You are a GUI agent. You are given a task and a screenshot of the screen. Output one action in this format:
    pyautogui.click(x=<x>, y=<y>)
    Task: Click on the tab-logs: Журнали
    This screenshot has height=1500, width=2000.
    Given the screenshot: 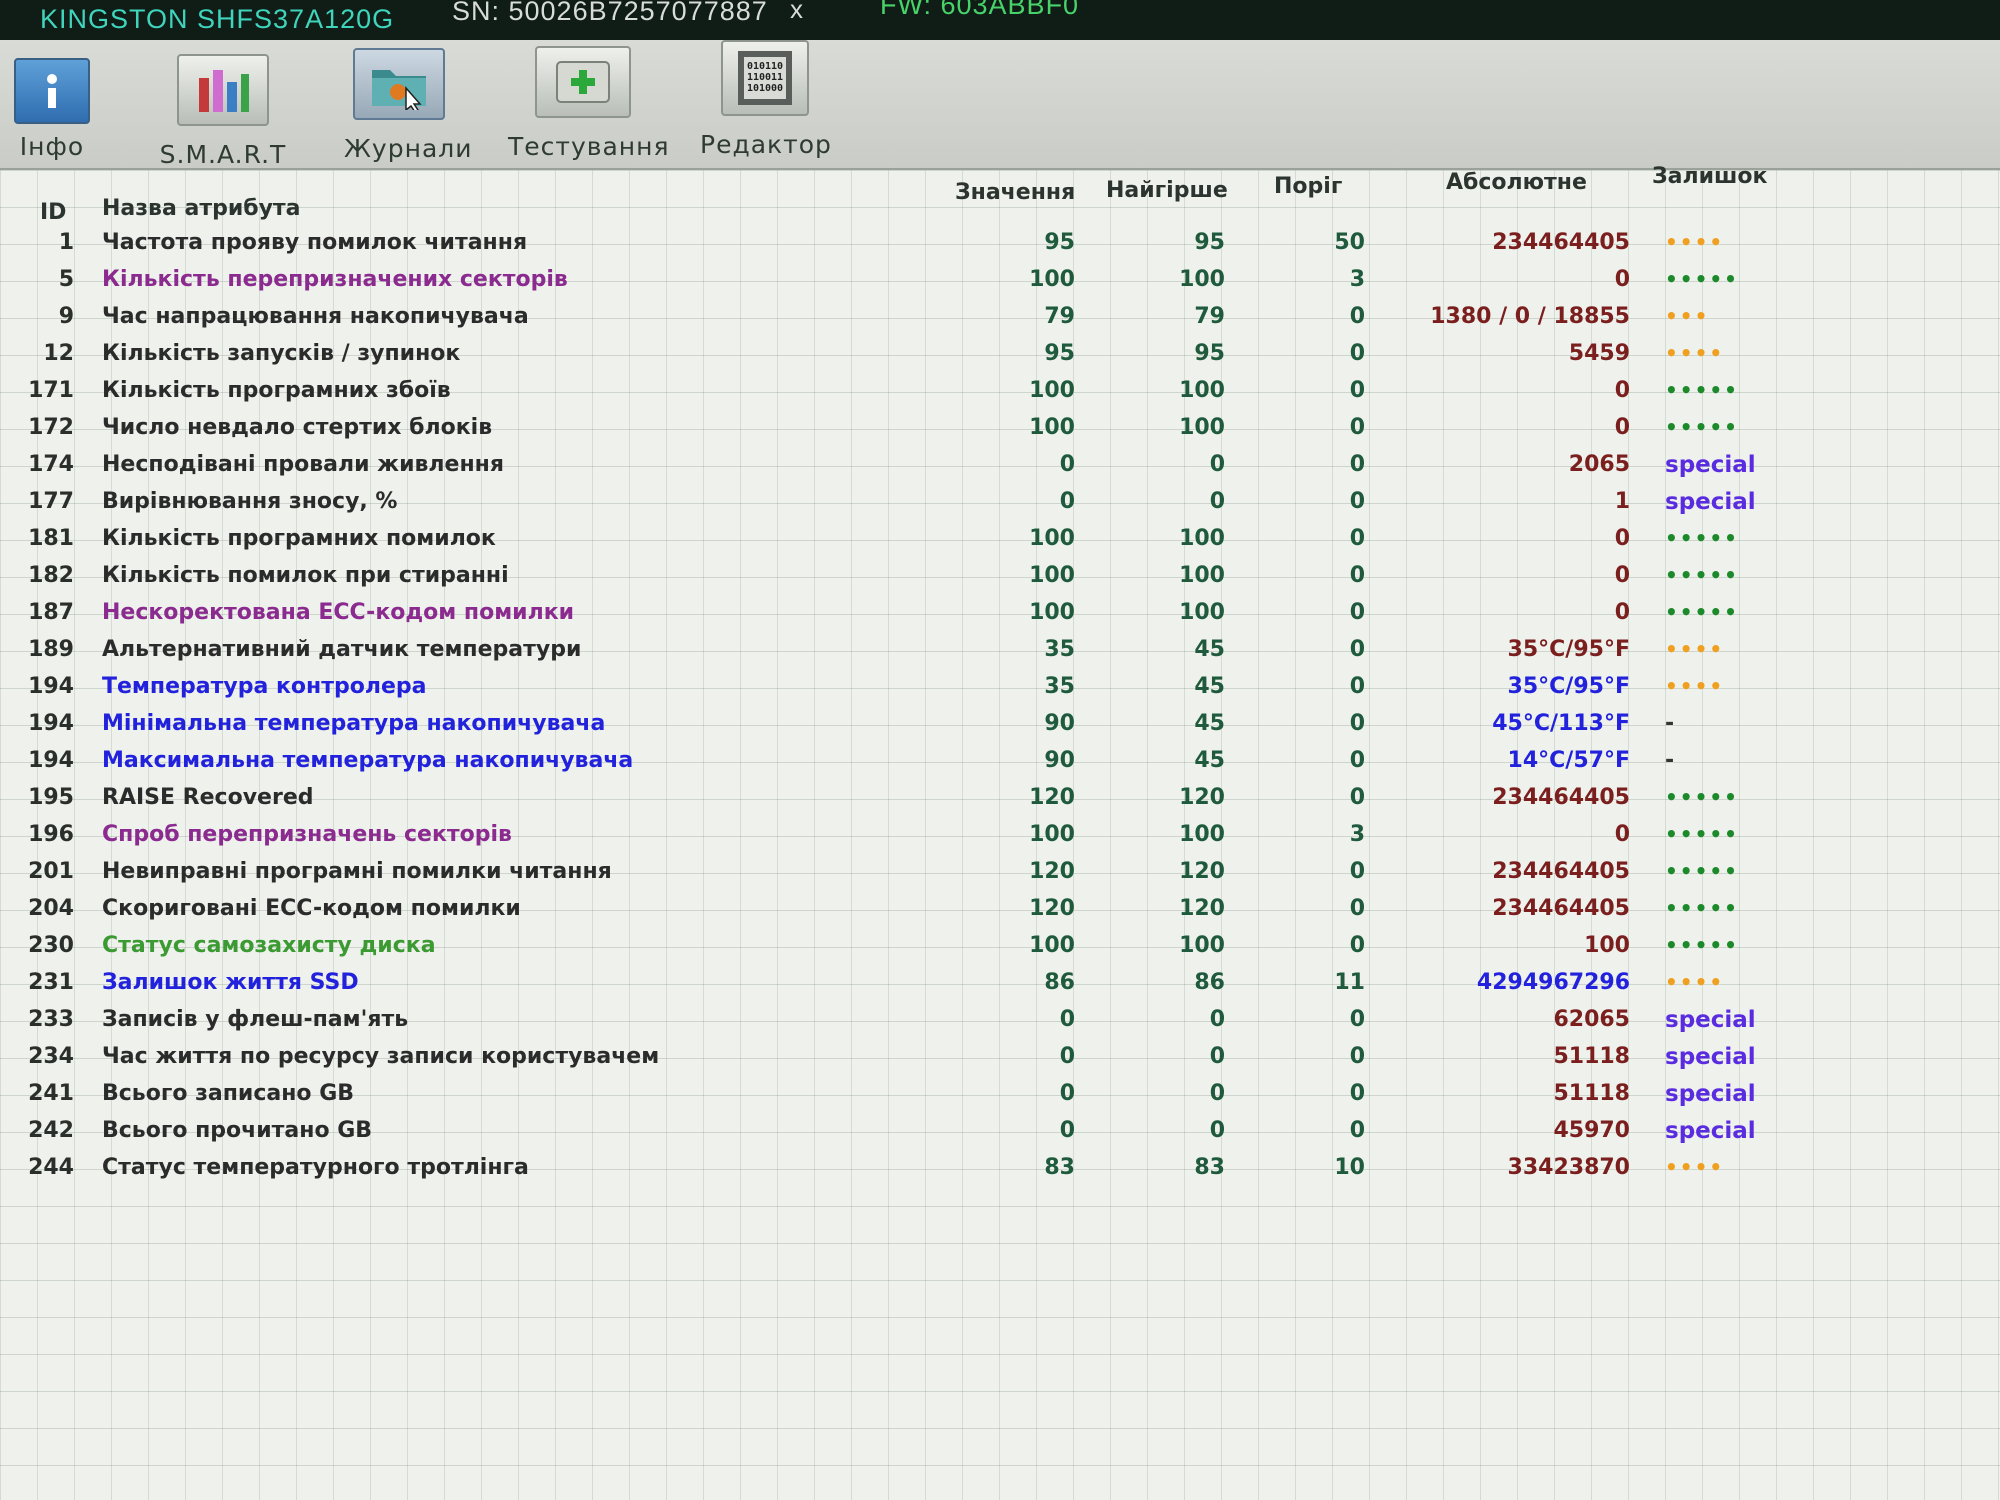 What is the action you would take?
    pyautogui.click(x=407, y=105)
    